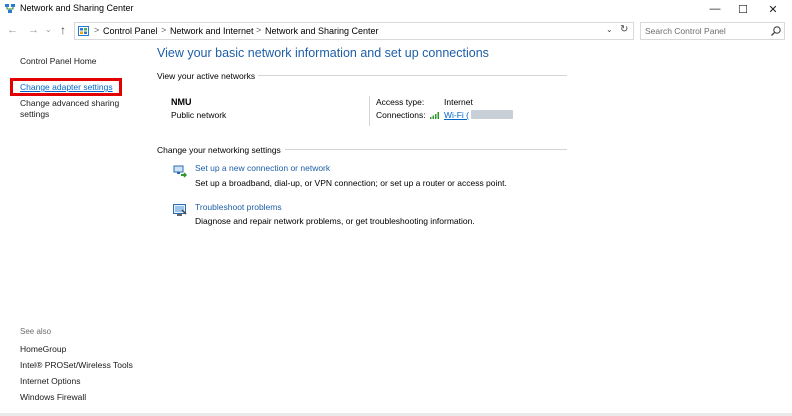 This screenshot has height=416, width=792. I want to click on close-button: ✕, so click(773, 9).